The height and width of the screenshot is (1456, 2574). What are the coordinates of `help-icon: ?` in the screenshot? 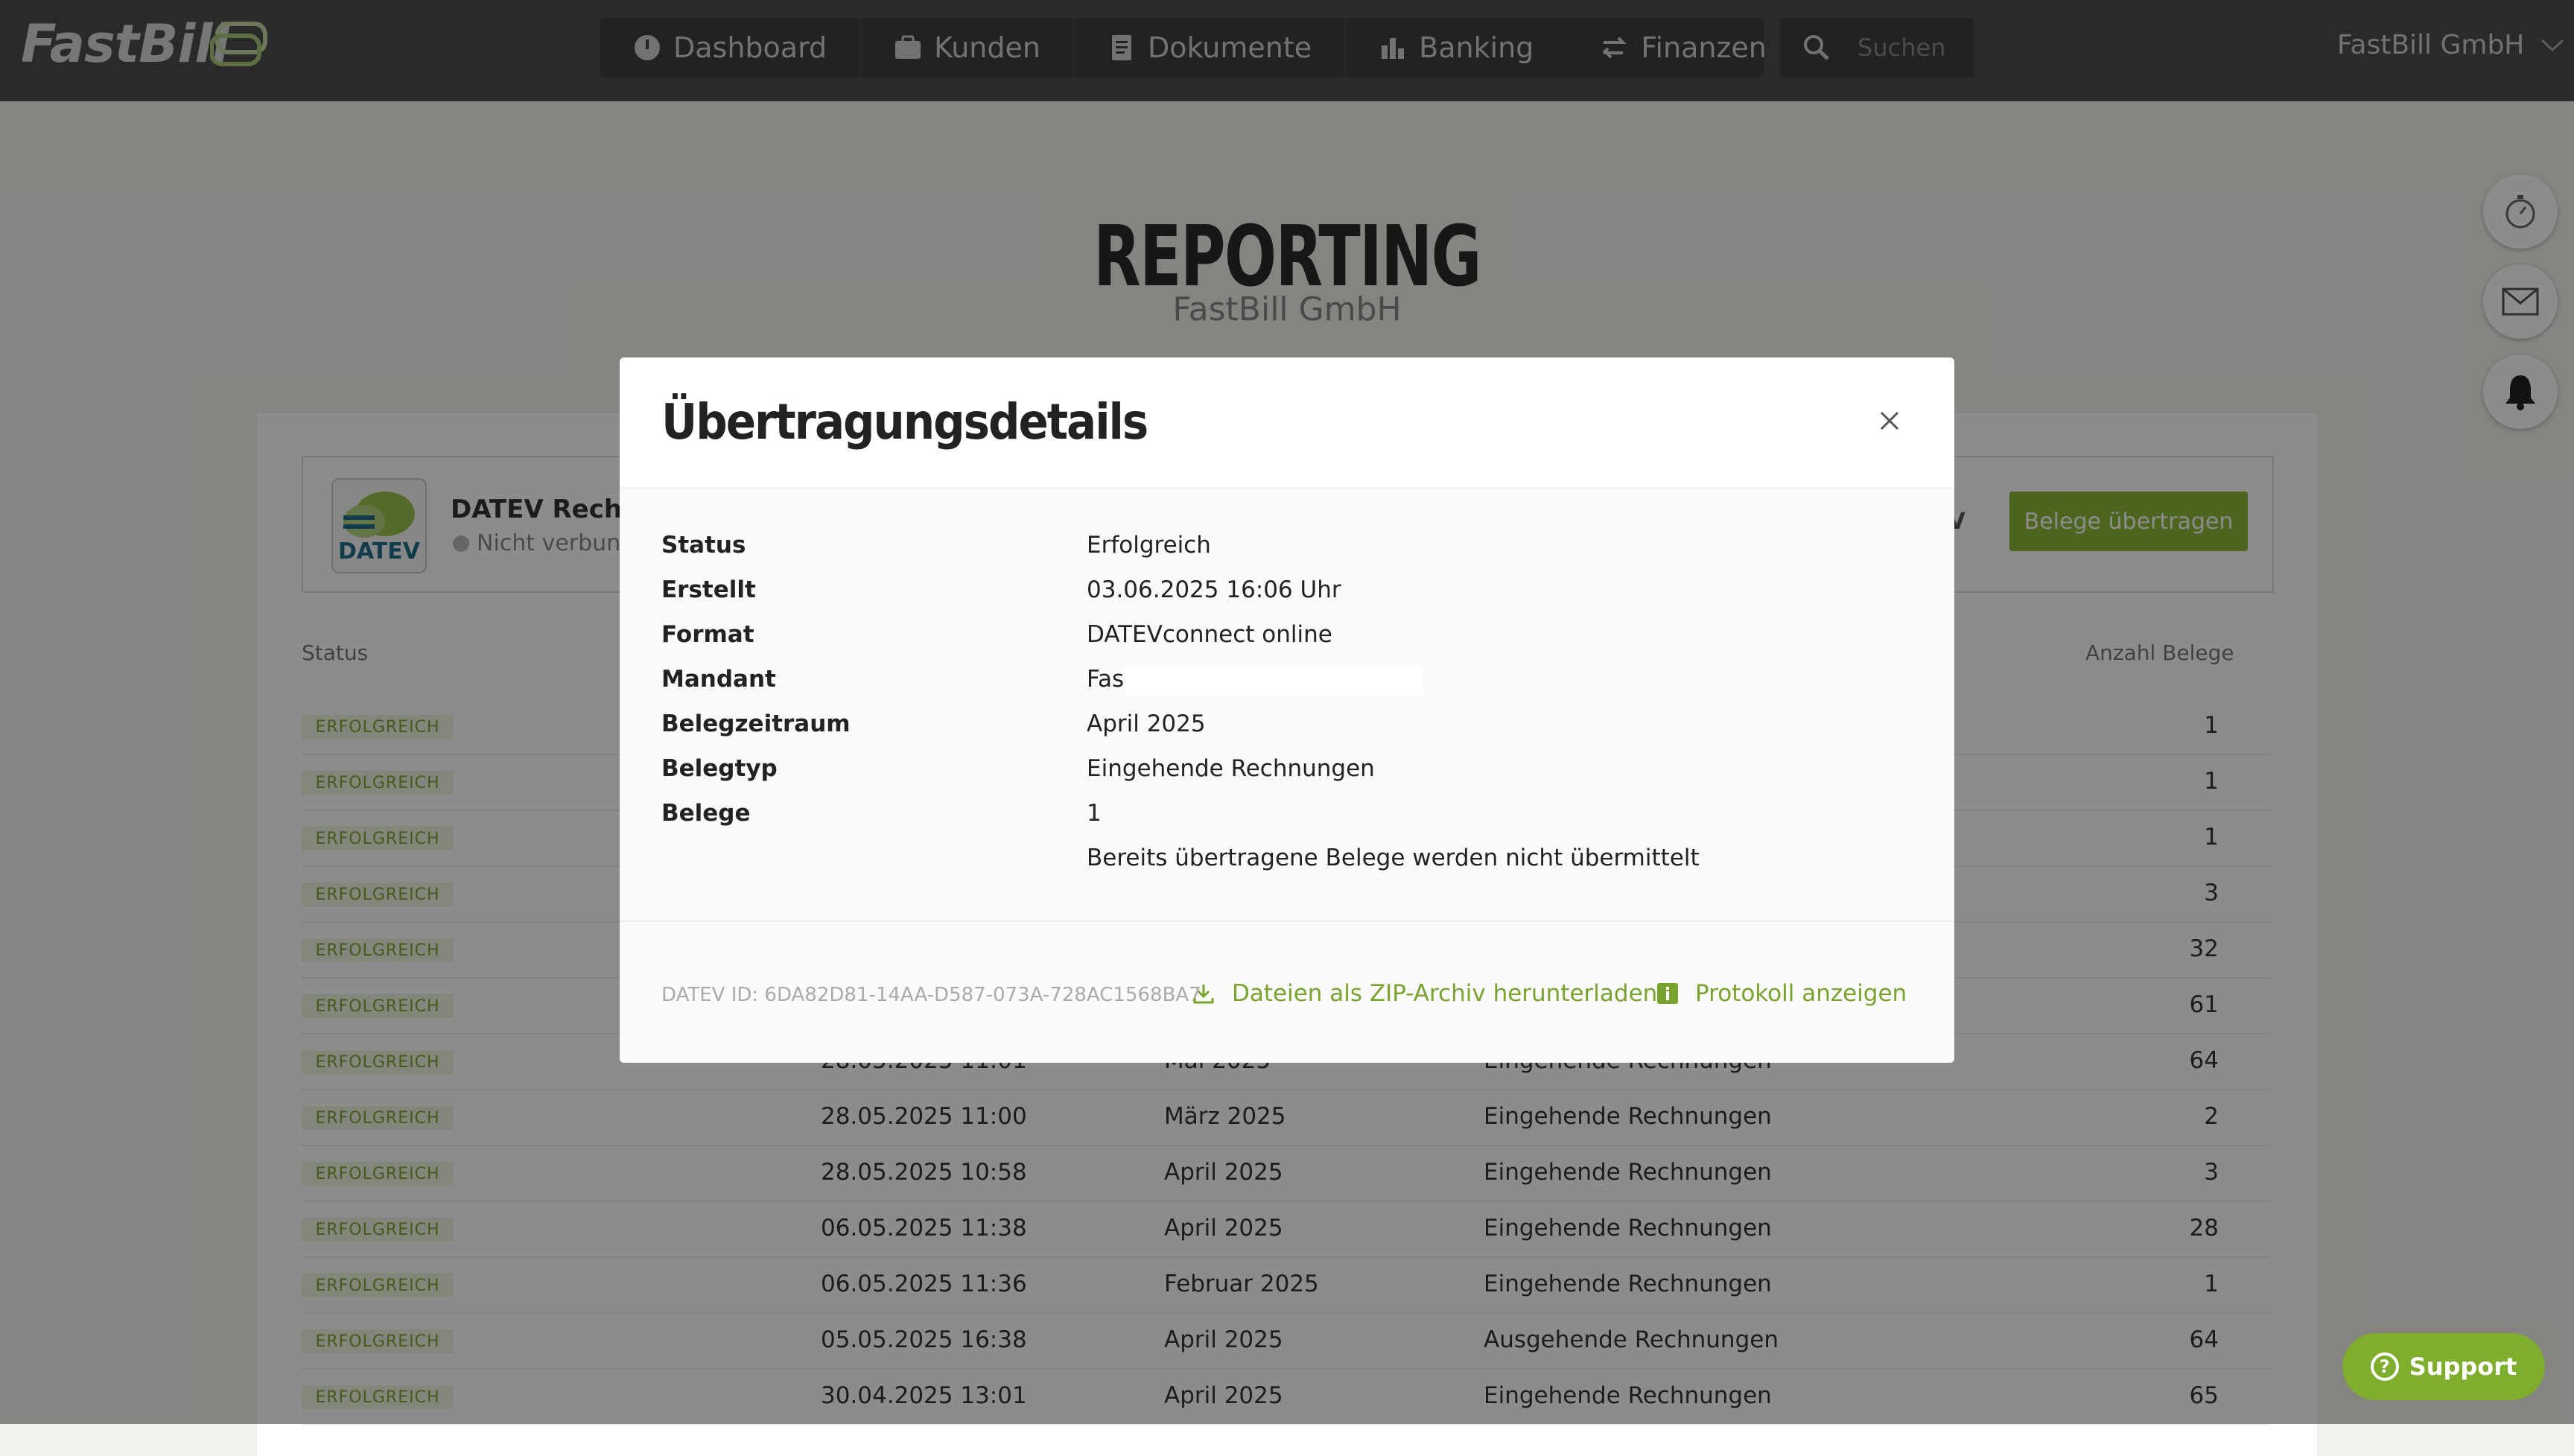 It's located at (2384, 1366).